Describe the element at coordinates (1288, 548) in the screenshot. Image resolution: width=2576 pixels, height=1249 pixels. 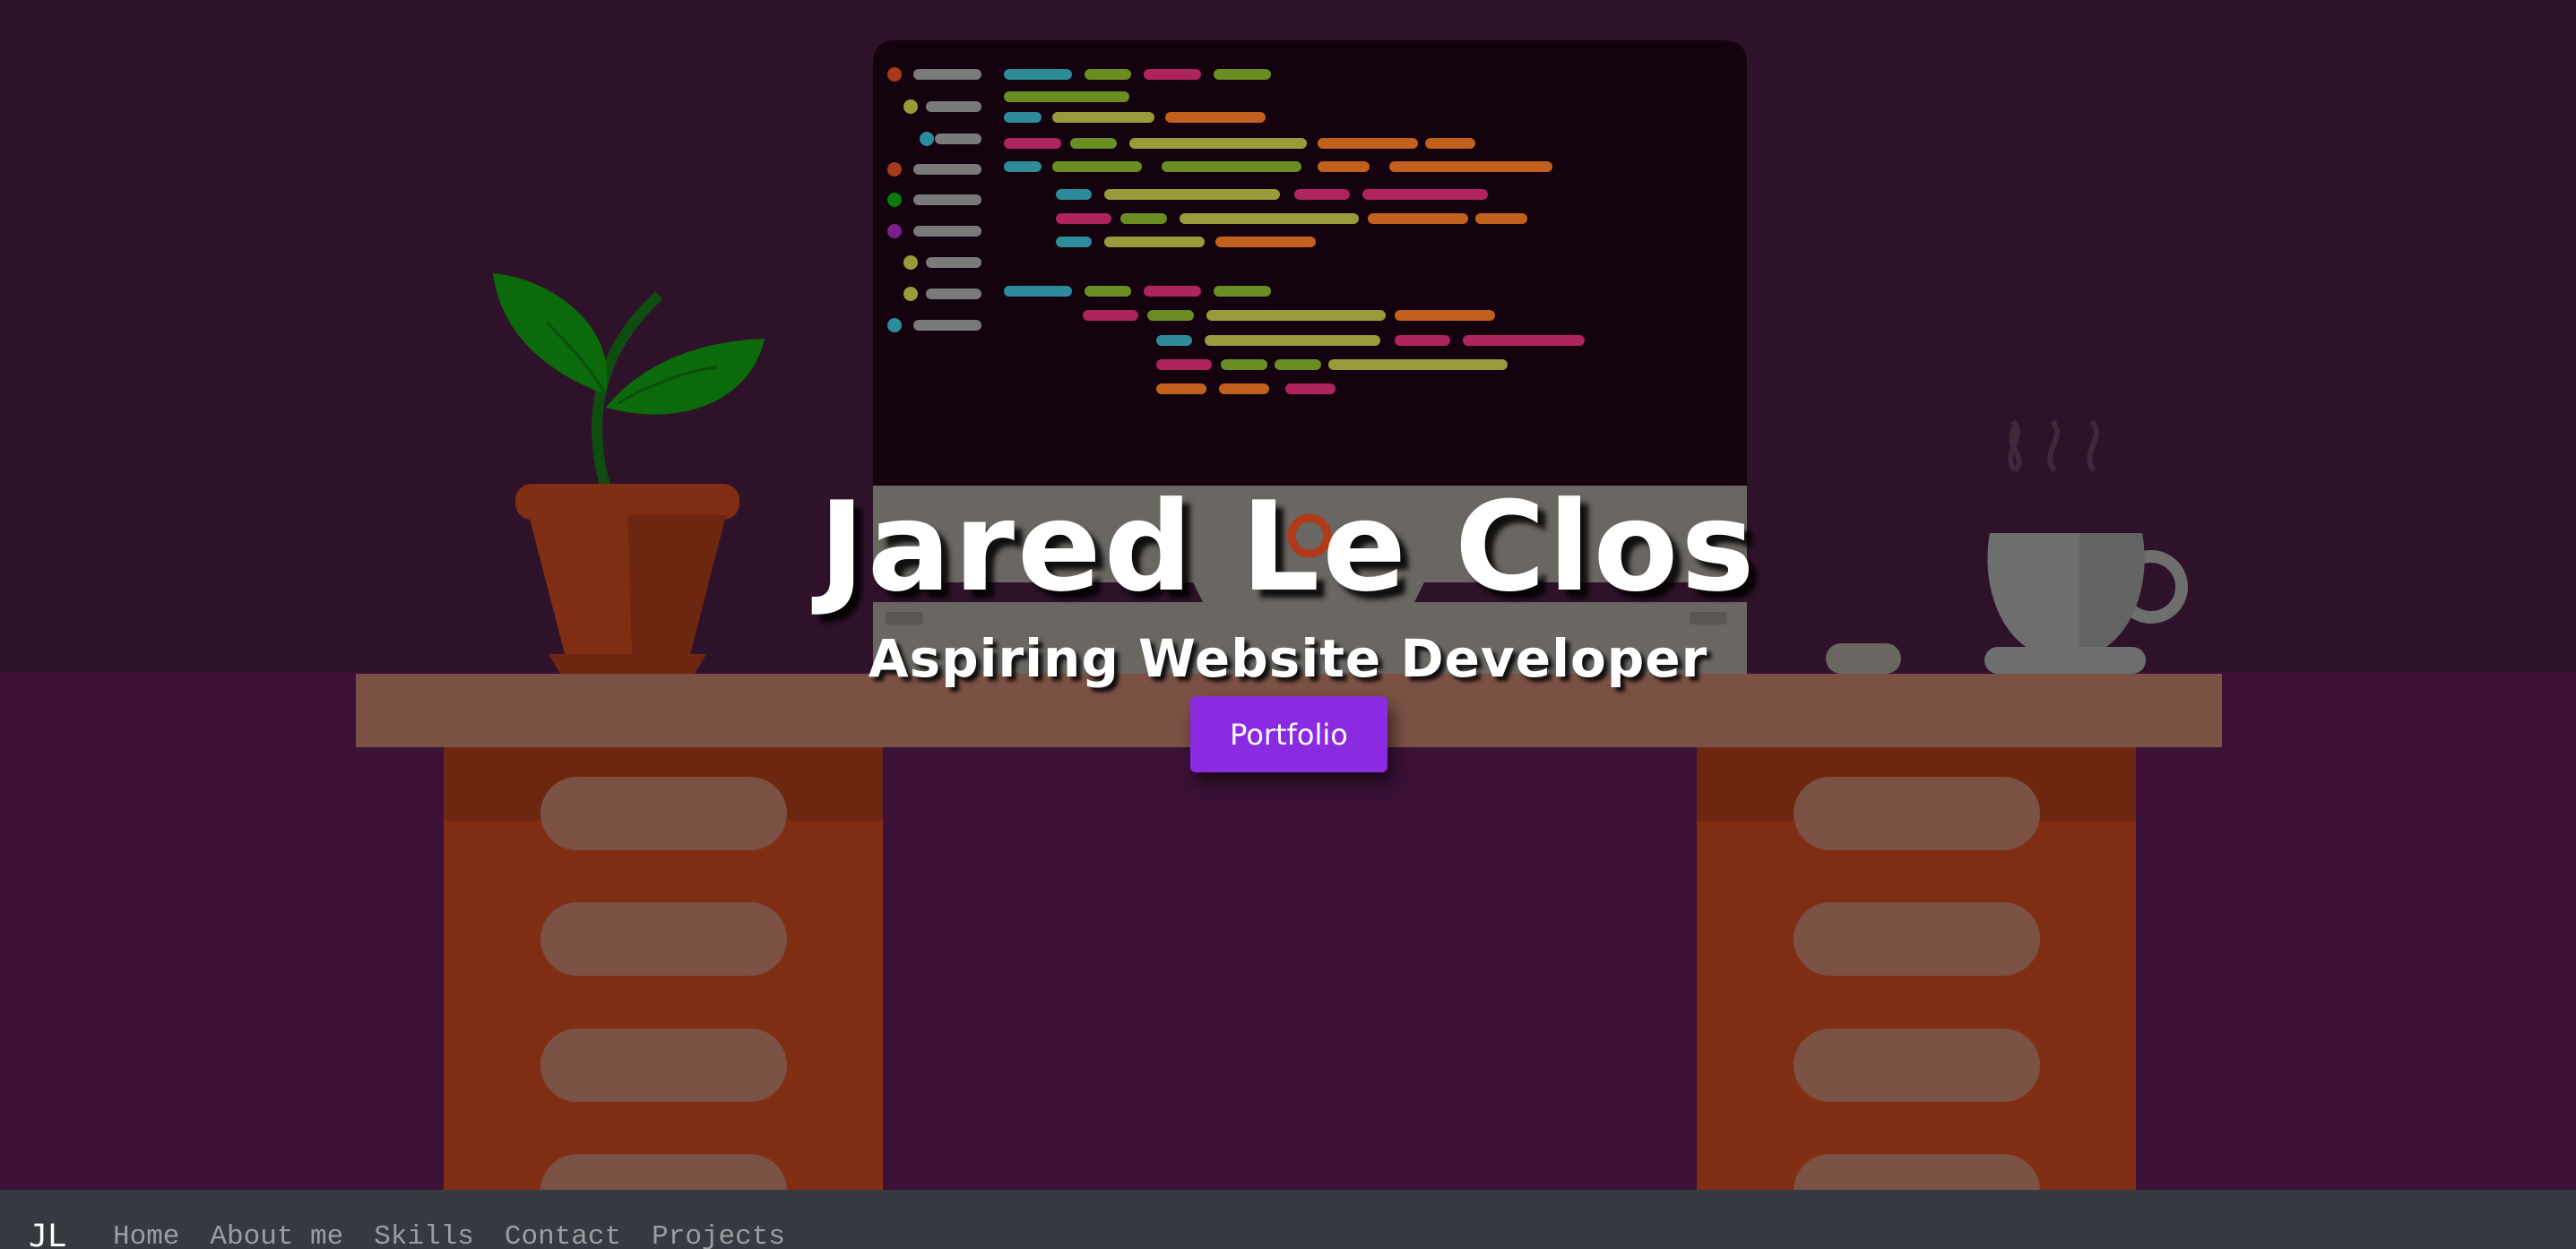
I see `hero-title: Jared Le Clos` at that location.